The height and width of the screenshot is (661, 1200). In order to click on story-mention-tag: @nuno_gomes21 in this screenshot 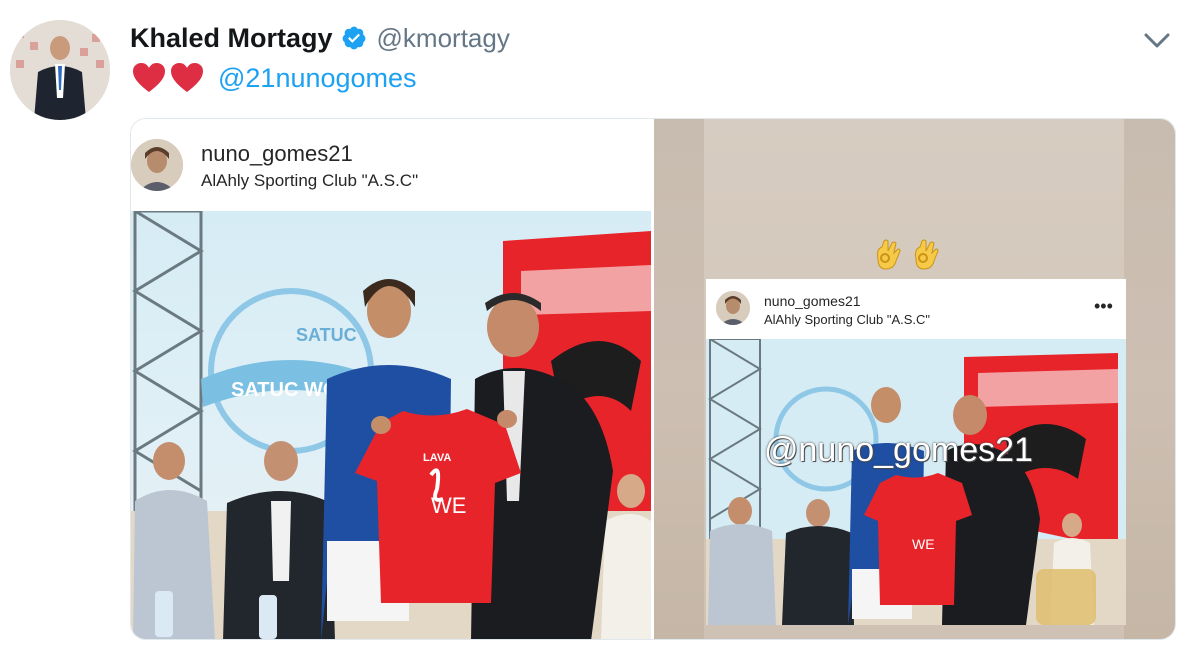, I will do `click(898, 450)`.